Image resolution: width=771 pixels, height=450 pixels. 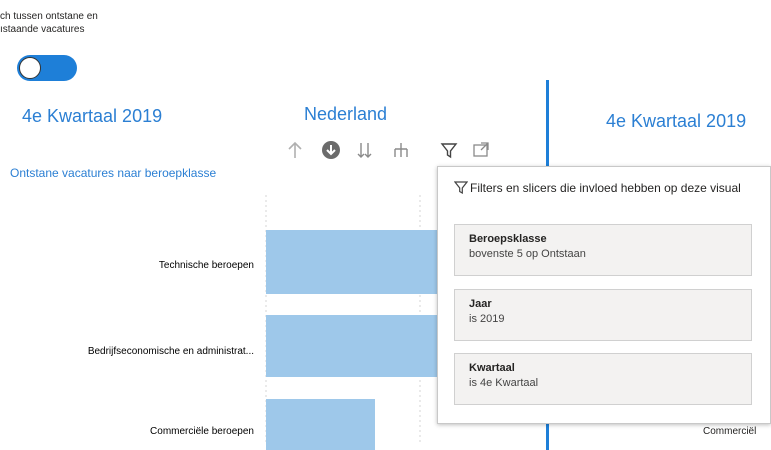 What do you see at coordinates (49, 23) in the screenshot?
I see `toggle-label: ch tussen ontstane en ıstaande vacatures` at bounding box center [49, 23].